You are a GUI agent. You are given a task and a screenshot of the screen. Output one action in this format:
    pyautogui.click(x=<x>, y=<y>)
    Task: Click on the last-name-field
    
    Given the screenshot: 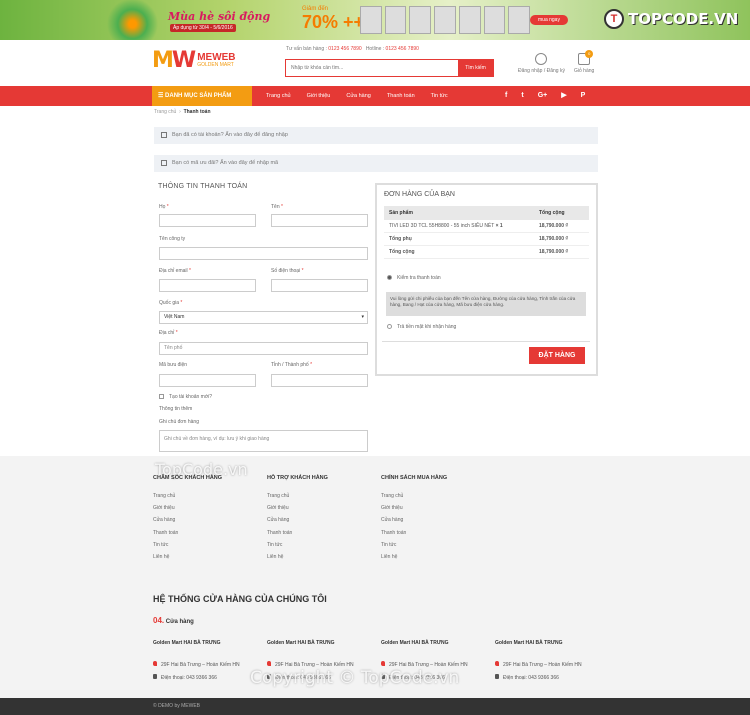 What is the action you would take?
    pyautogui.click(x=207, y=220)
    